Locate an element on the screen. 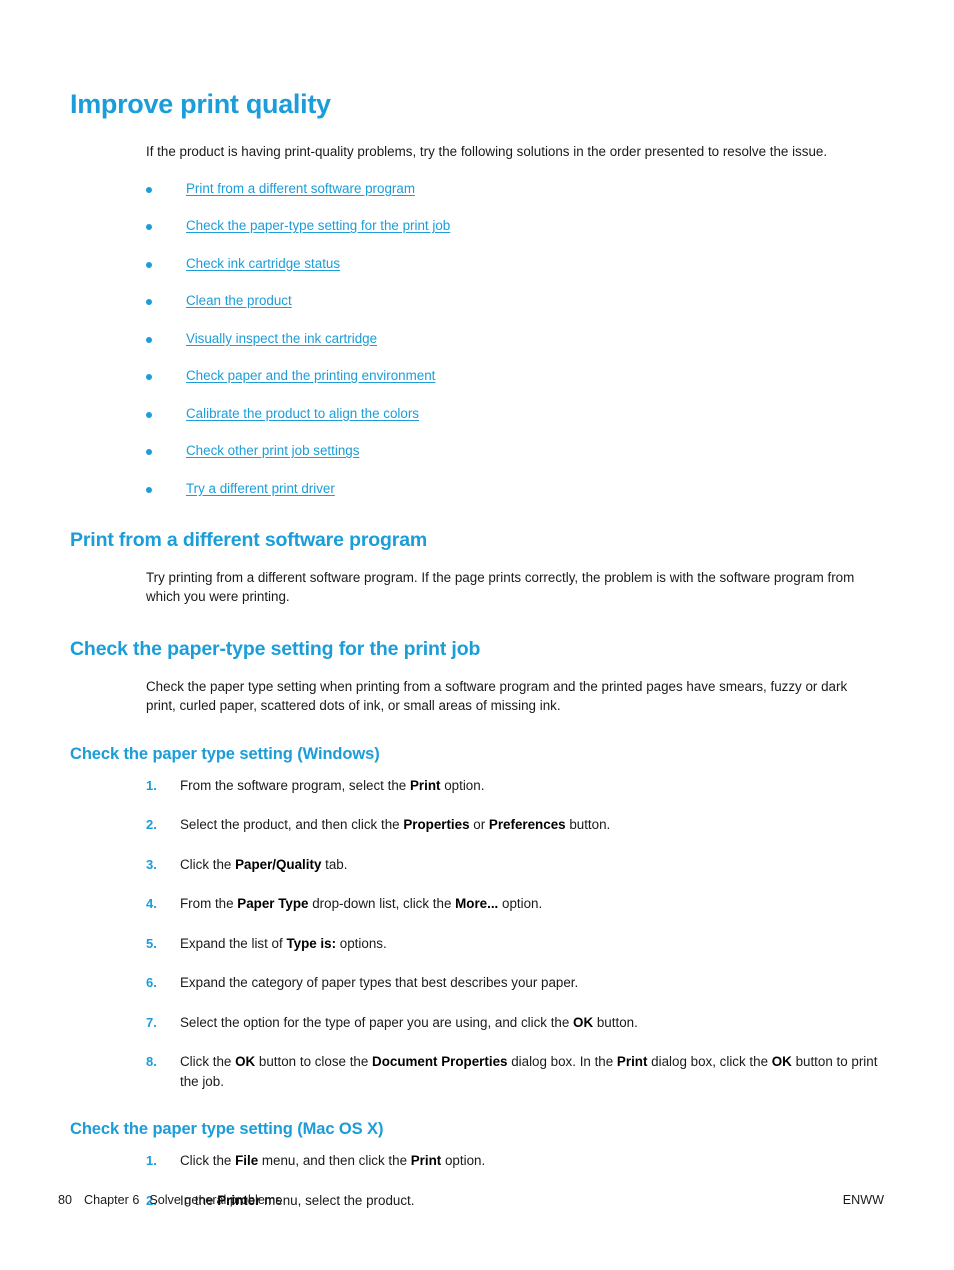 Image resolution: width=954 pixels, height=1270 pixels. step-number: 8. is located at coordinates (151, 1061).